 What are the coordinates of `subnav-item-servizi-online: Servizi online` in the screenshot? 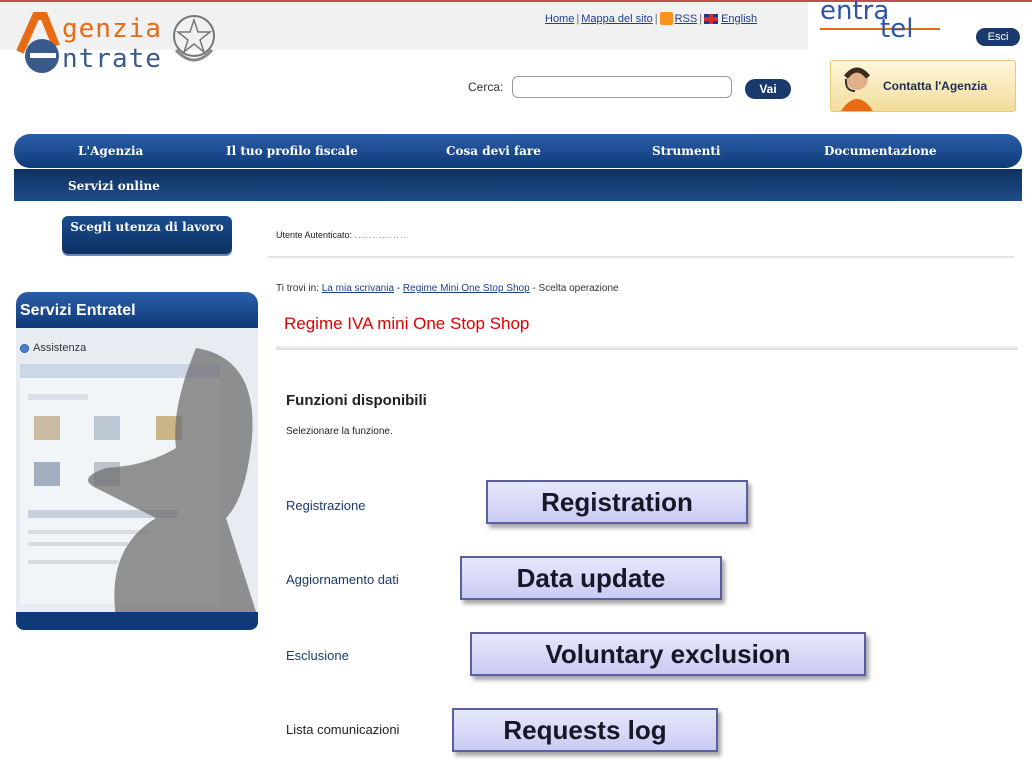 It's located at (114, 186).